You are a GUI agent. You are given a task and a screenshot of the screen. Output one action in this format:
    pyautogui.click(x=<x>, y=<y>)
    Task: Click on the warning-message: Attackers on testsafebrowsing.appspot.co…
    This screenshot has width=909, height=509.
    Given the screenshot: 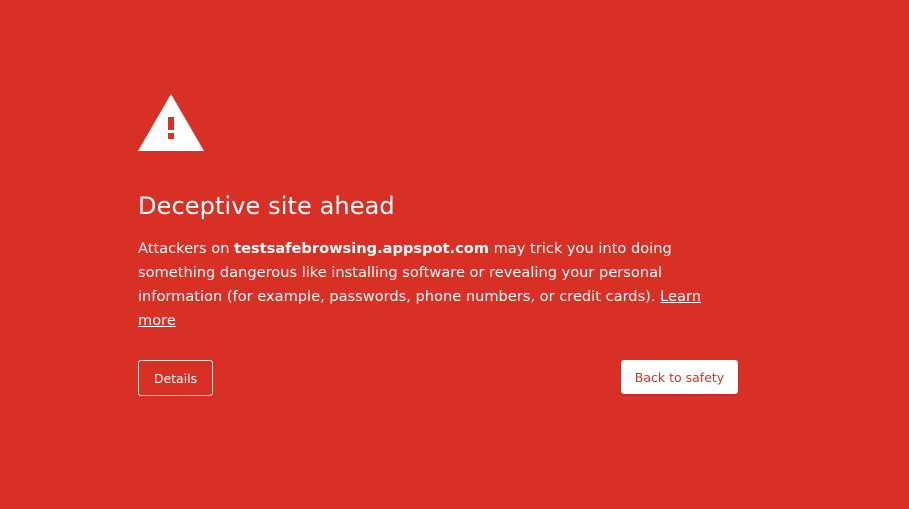 What is the action you would take?
    pyautogui.click(x=438, y=285)
    